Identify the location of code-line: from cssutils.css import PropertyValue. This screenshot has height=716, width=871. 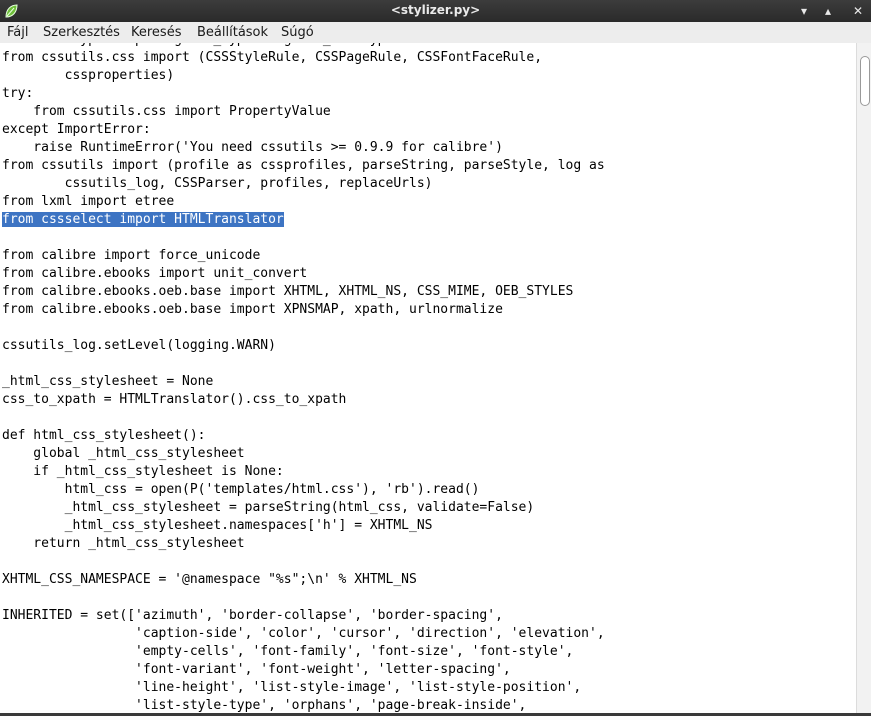
(166, 112).